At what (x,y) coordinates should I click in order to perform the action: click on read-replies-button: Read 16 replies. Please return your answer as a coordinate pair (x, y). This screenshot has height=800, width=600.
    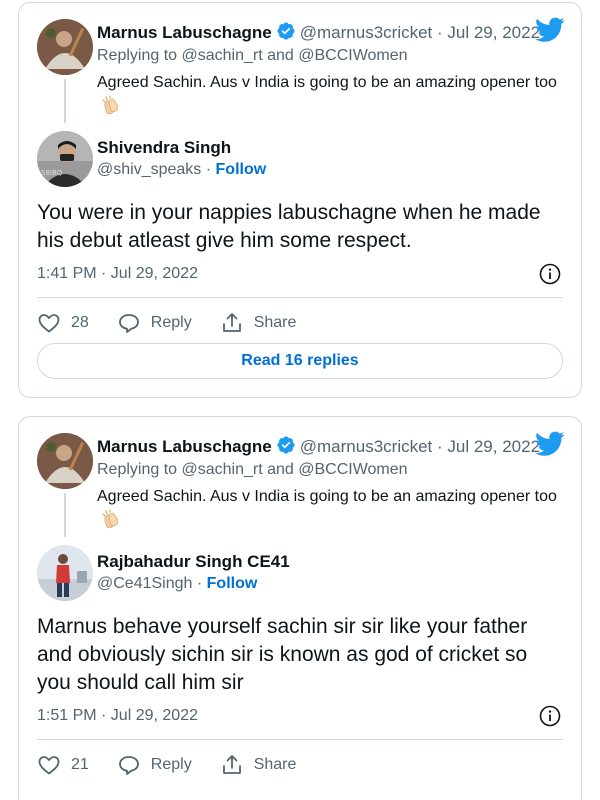
    Looking at the image, I should click on (300, 361).